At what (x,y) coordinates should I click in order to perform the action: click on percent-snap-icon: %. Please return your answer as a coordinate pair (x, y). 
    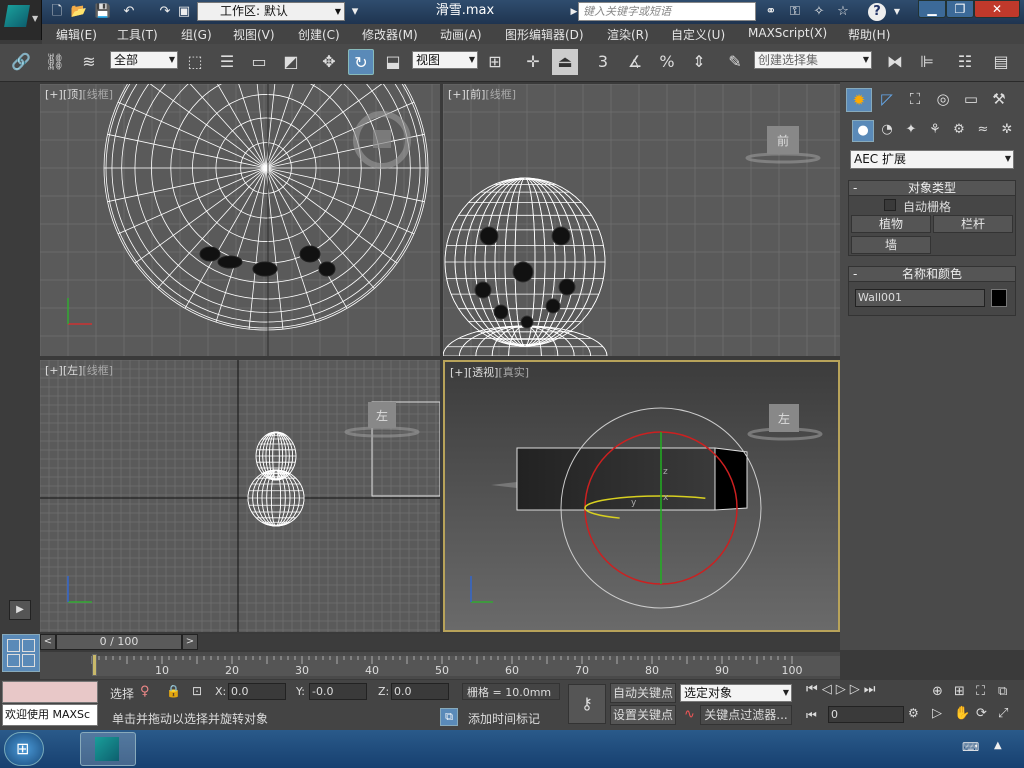
    Looking at the image, I should click on (667, 62).